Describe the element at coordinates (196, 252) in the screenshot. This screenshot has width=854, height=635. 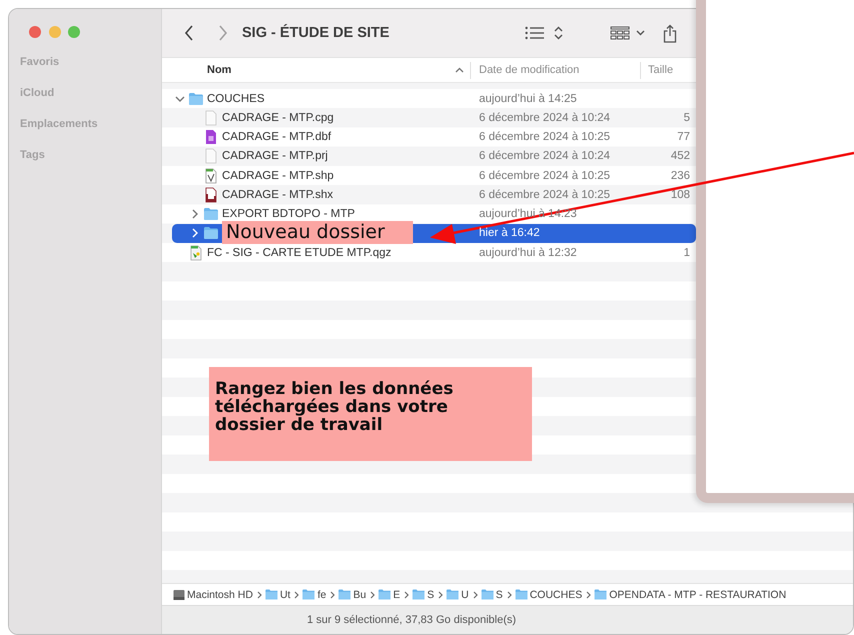
I see `project-file-icon` at that location.